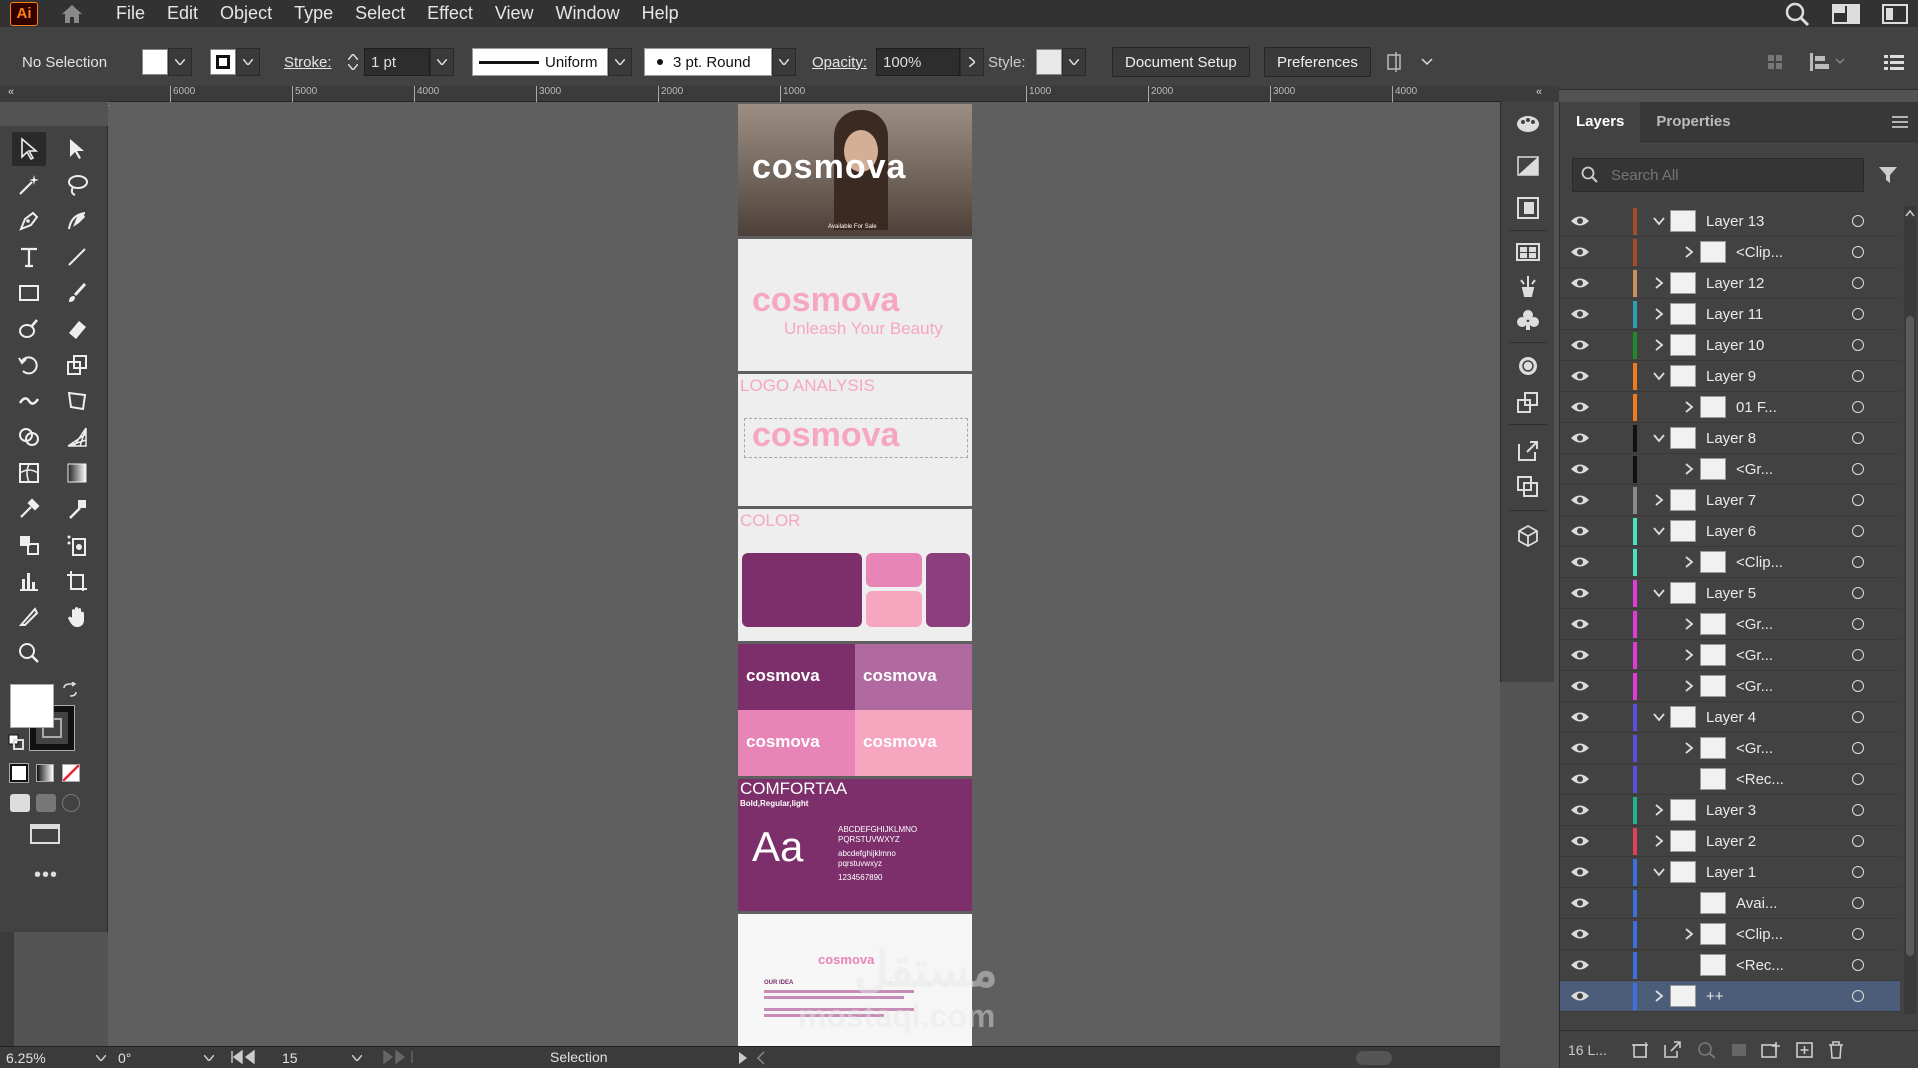 The width and height of the screenshot is (1918, 1068). I want to click on layer-name: Layer 2, so click(1731, 841).